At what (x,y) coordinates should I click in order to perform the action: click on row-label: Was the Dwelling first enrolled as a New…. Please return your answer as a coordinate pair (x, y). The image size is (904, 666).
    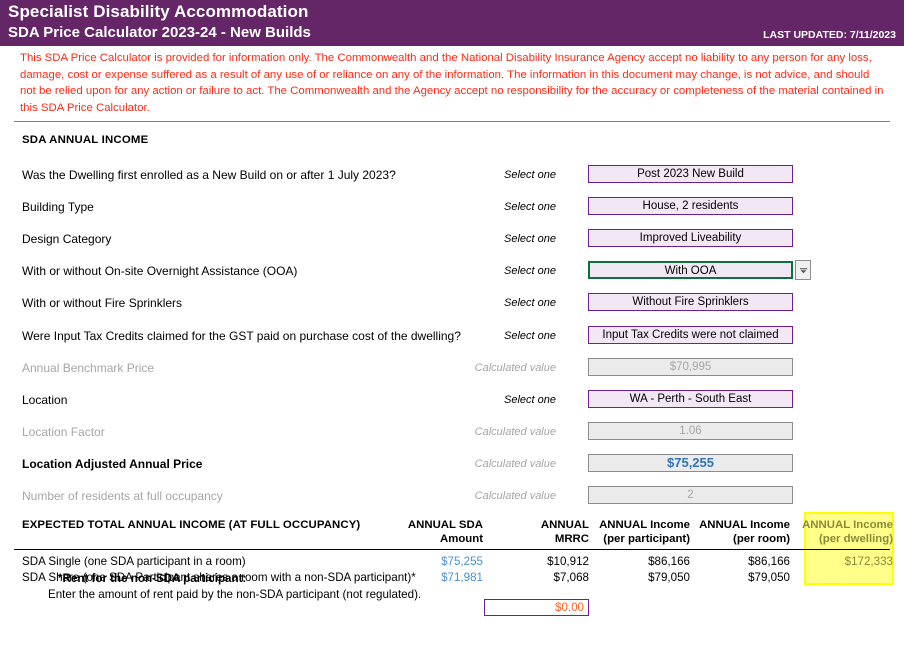
    Looking at the image, I should click on (209, 175).